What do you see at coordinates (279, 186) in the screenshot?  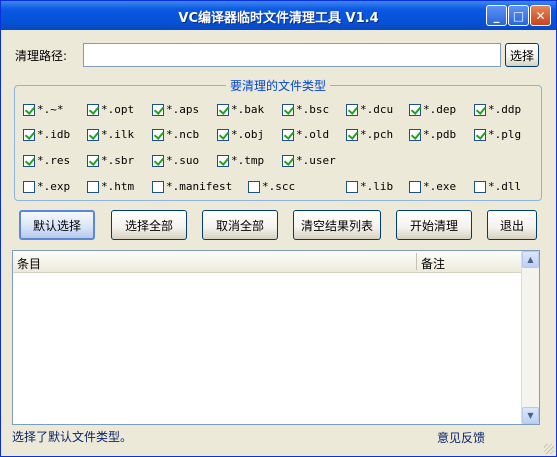 I see `filetype-label: *.scc` at bounding box center [279, 186].